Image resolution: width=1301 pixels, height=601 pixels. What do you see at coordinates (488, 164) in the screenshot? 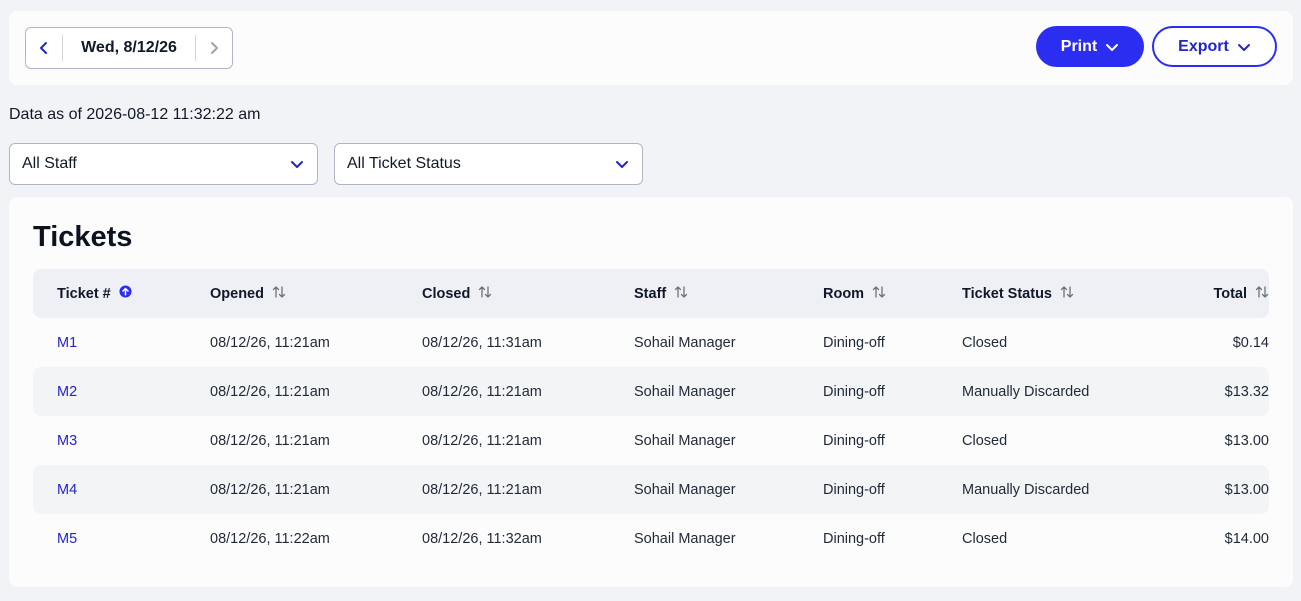
I see `ticket-status-filter-select: All Ticket Status` at bounding box center [488, 164].